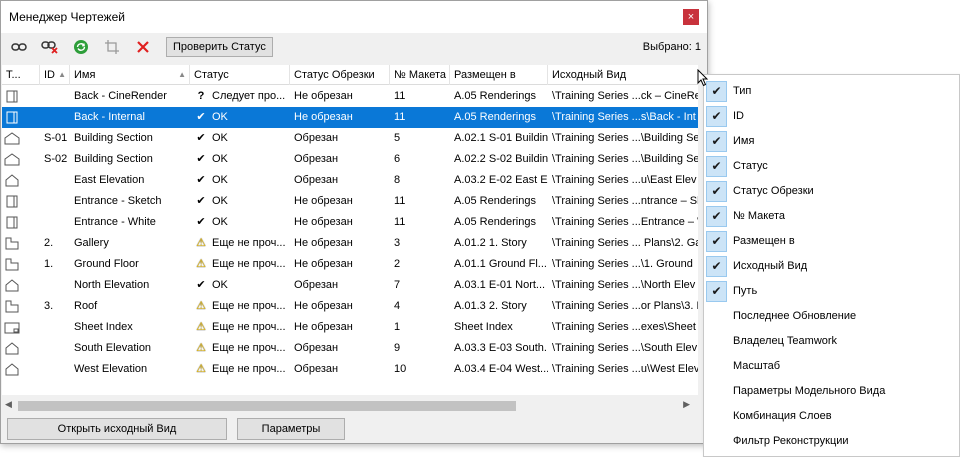 The height and width of the screenshot is (457, 960). I want to click on status-cell: ✔ OK, so click(240, 117).